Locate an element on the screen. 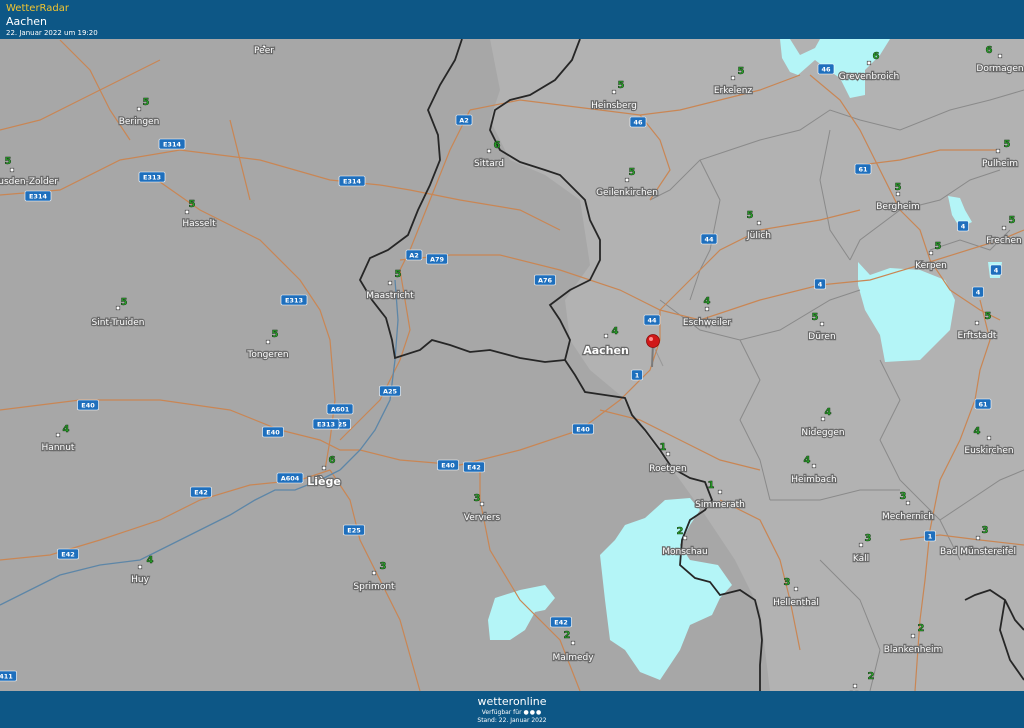 The width and height of the screenshot is (1024, 728). city-name: Erkelenz is located at coordinates (733, 91).